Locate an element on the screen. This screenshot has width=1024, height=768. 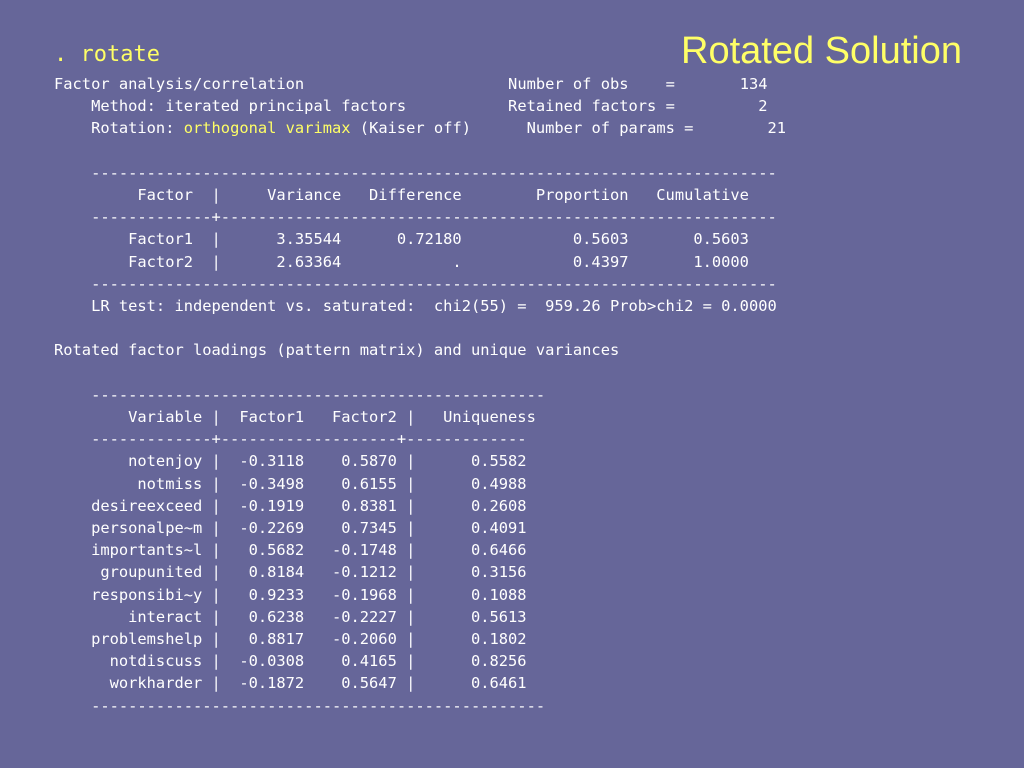
variance-row: Factor2 | 2.63364 . 0.4397 1.0000 is located at coordinates (401, 261).